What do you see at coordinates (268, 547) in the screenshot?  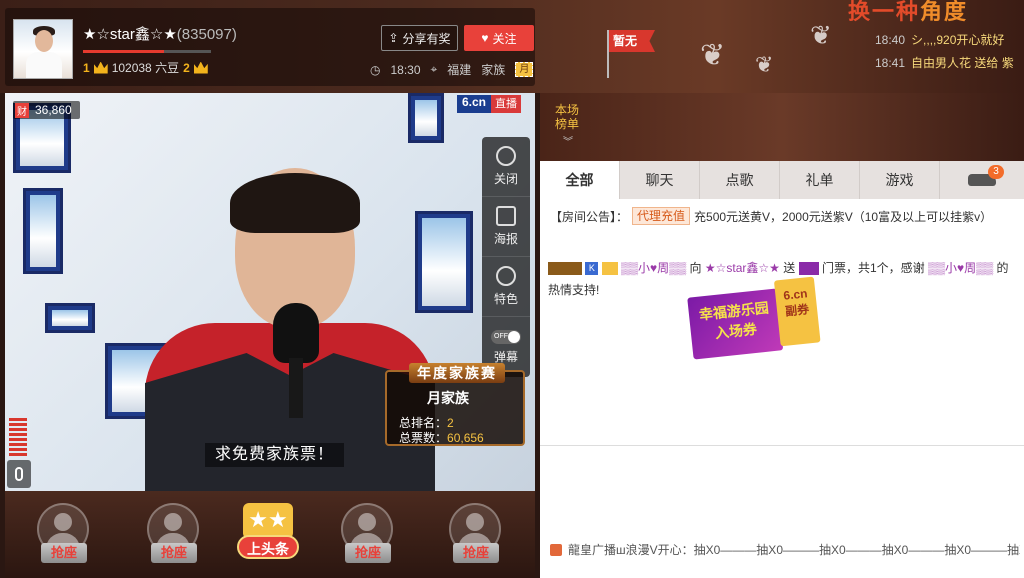 I see `headline-label: 上头条` at bounding box center [268, 547].